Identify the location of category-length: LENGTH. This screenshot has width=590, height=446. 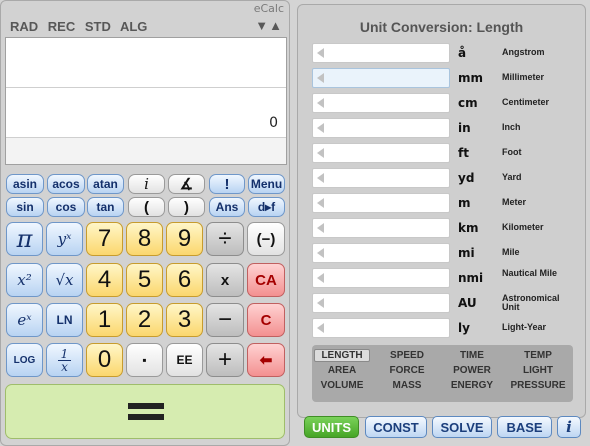
(342, 355).